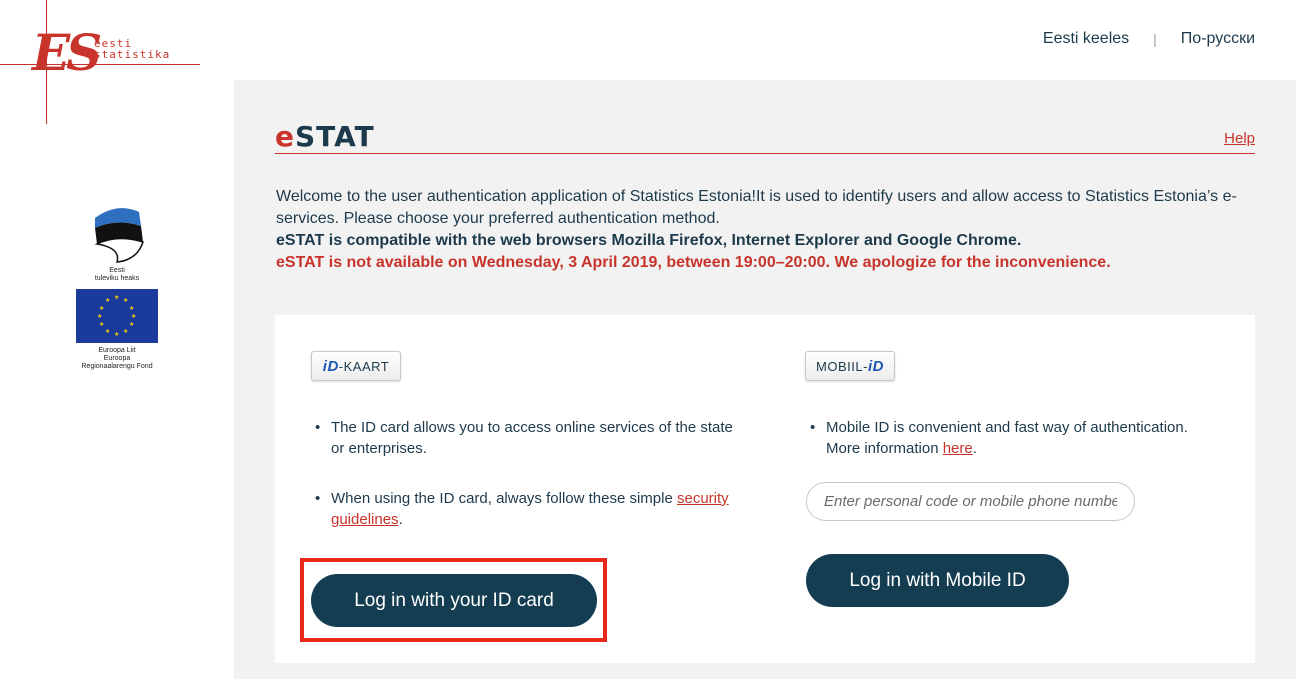  I want to click on language-switcher: Eesti keeles | По-русски, so click(1149, 39).